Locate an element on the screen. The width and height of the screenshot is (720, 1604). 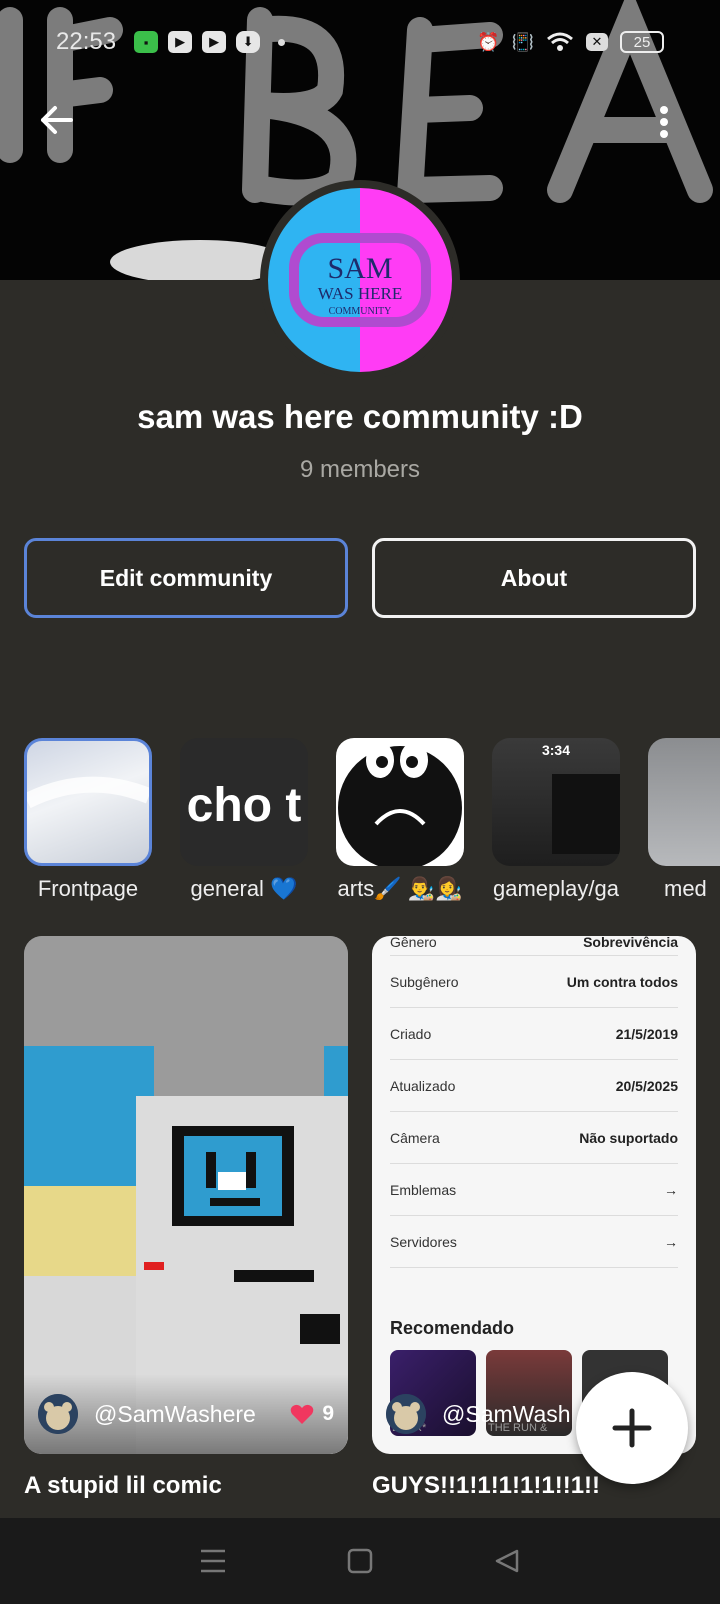
cartoon-face-image is located at coordinates (400, 804).